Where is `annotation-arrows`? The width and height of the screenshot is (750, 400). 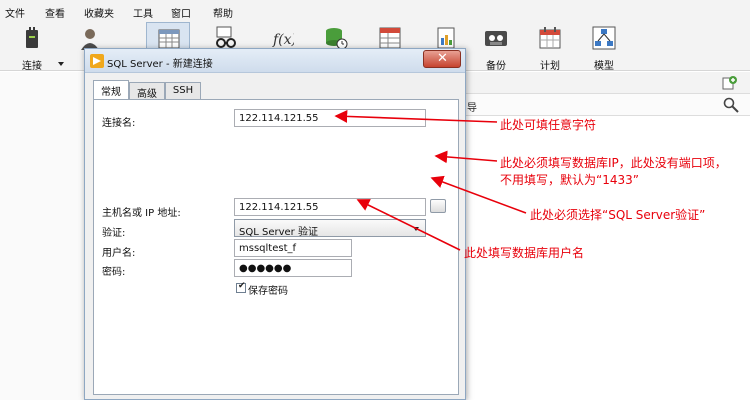
annotation-arrows is located at coordinates (430, 180).